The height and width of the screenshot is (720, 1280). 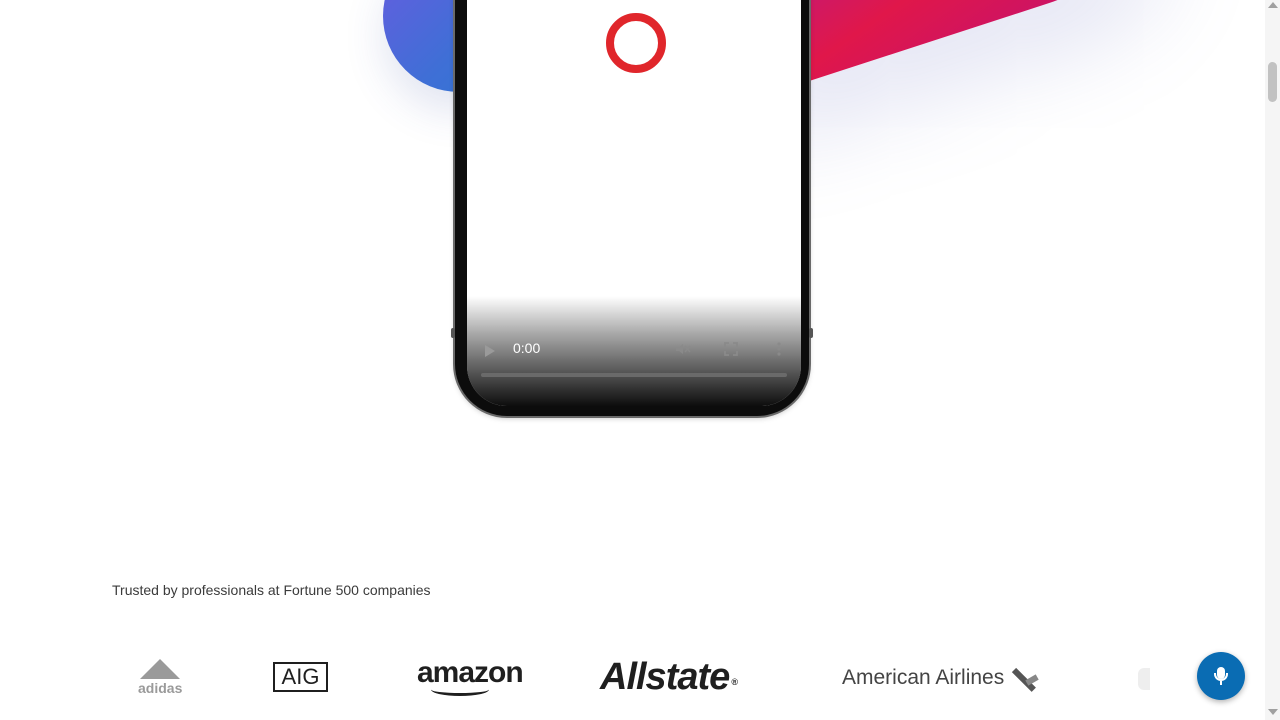 What do you see at coordinates (636, 43) in the screenshot?
I see `loading-ring-icon` at bounding box center [636, 43].